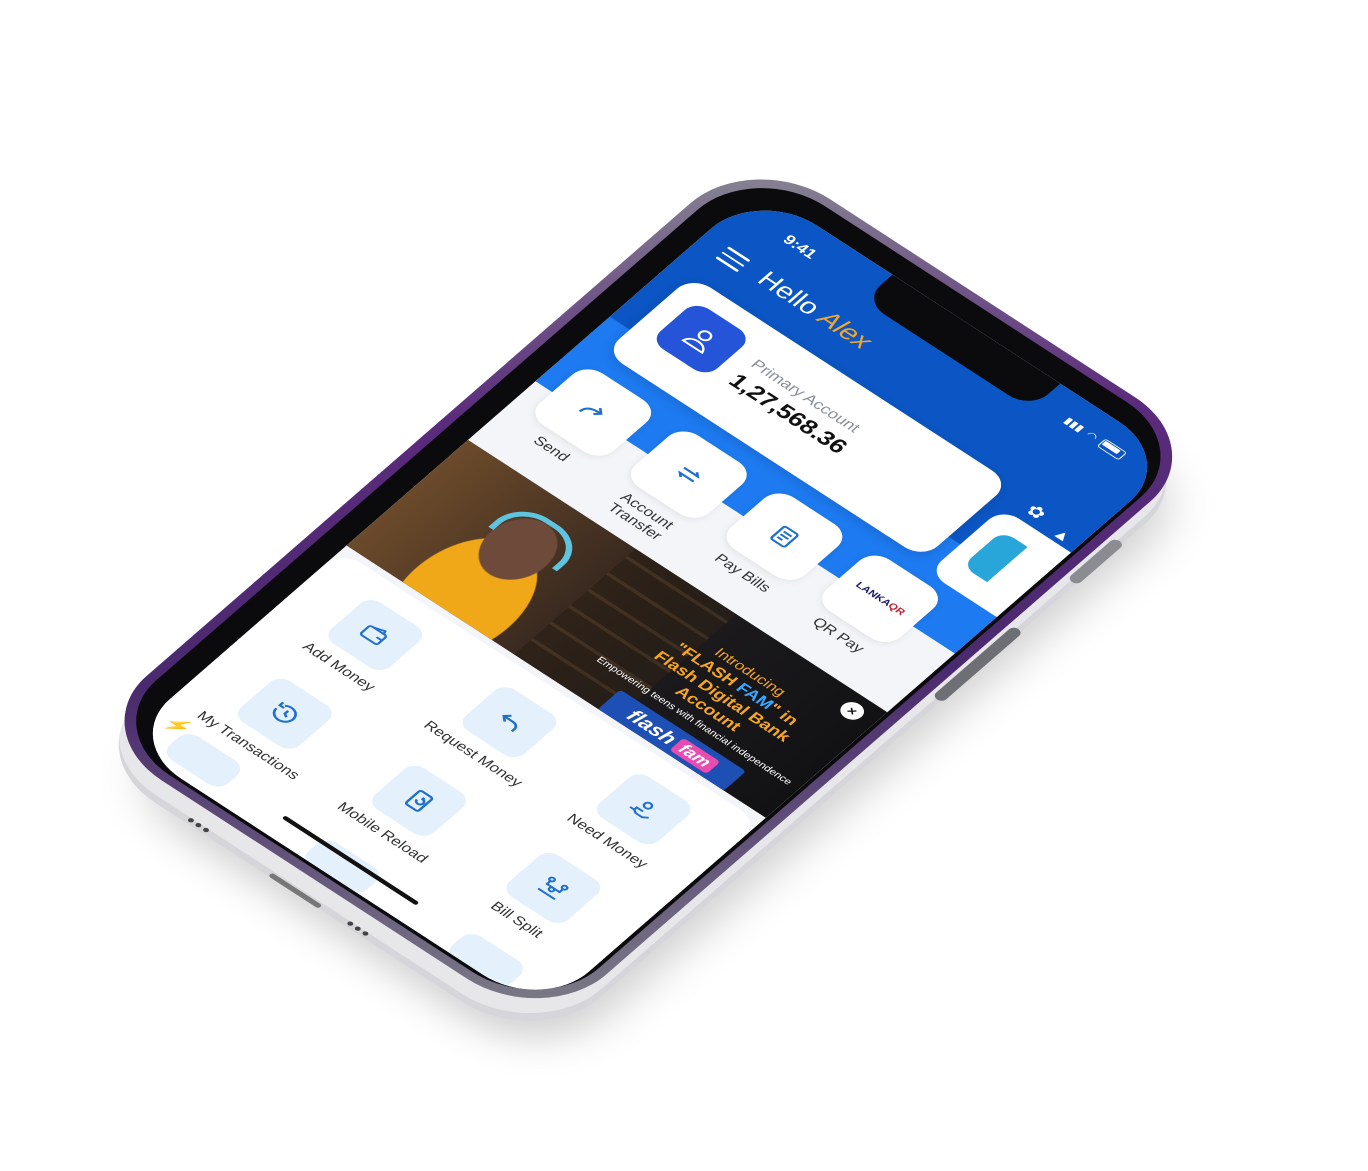 The image size is (1368, 1171). What do you see at coordinates (873, 594) in the screenshot?
I see `lankaqr-text-a: LANKA` at bounding box center [873, 594].